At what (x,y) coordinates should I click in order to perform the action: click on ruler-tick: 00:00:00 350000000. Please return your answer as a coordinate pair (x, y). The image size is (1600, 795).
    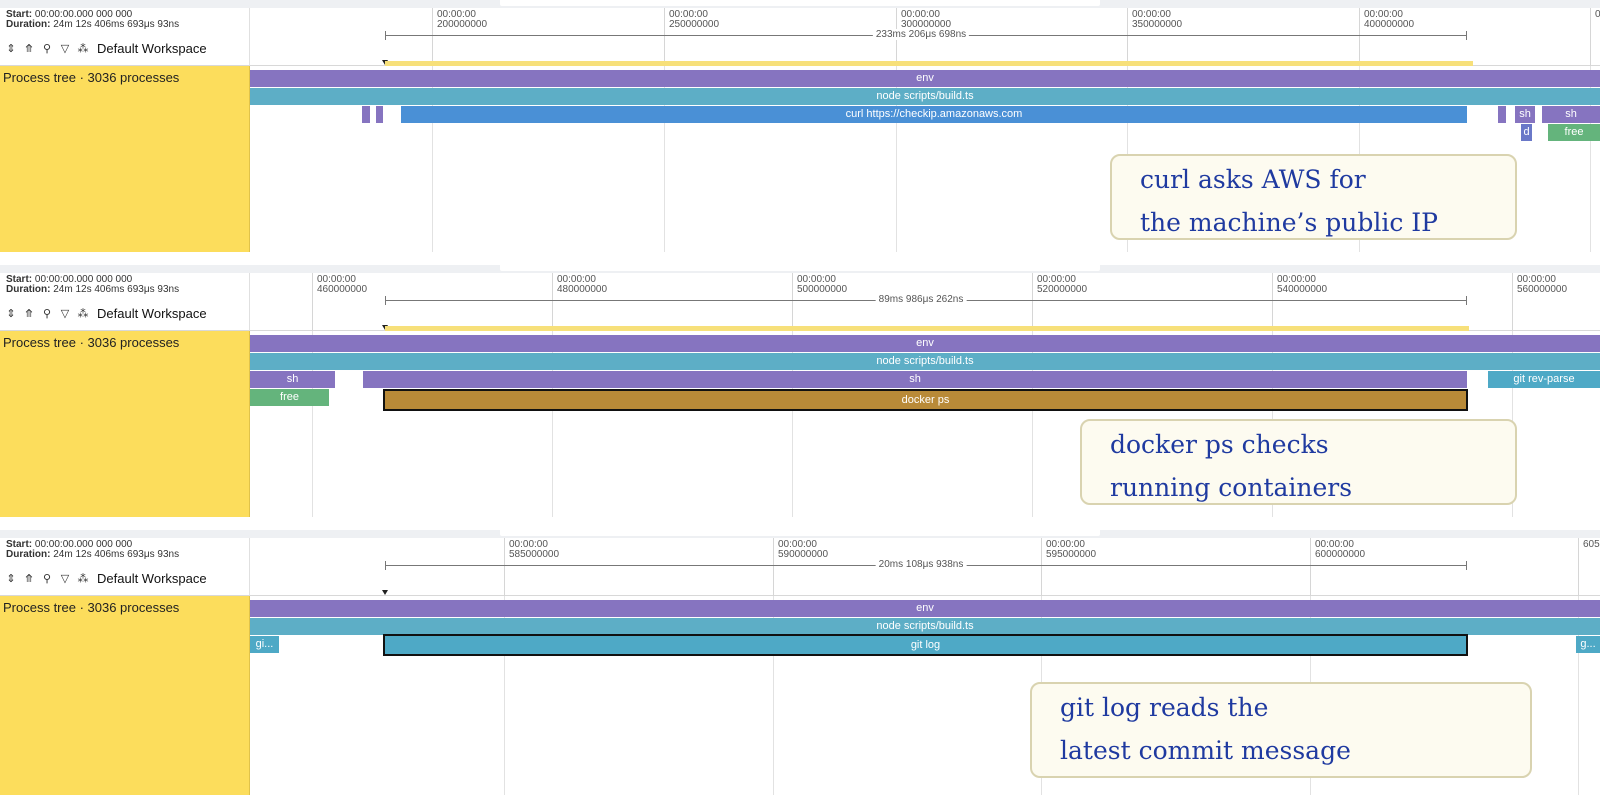
    Looking at the image, I should click on (1154, 37).